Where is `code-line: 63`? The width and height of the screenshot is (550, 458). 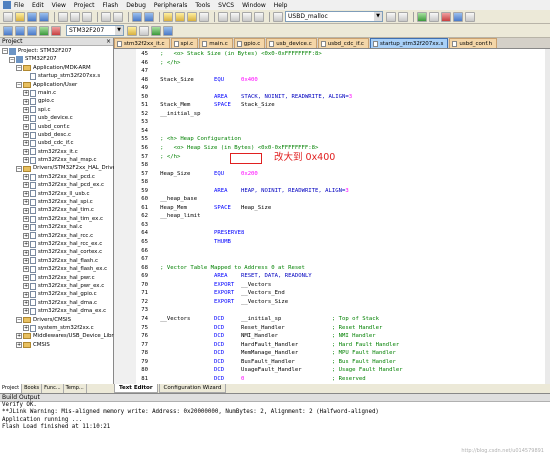
code-line: 63 is located at coordinates (329, 225).